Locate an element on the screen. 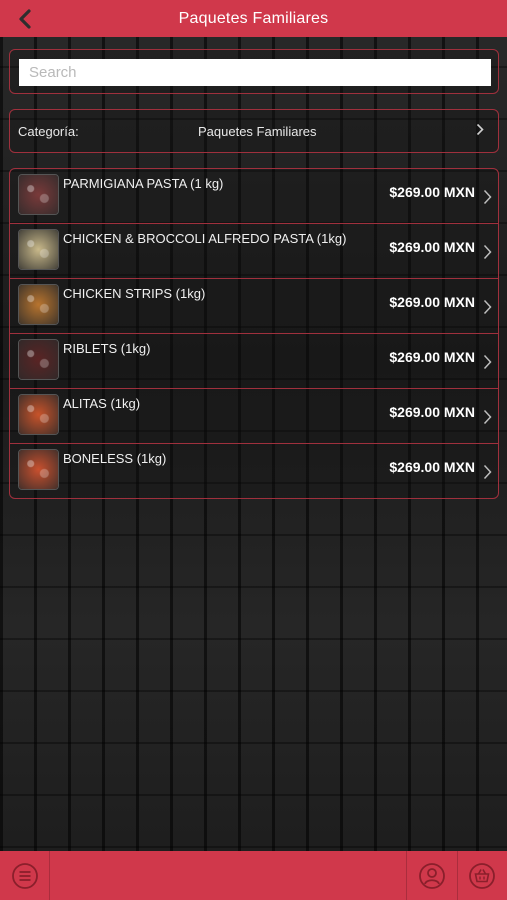 The height and width of the screenshot is (900, 507). search-container is located at coordinates (254, 71).